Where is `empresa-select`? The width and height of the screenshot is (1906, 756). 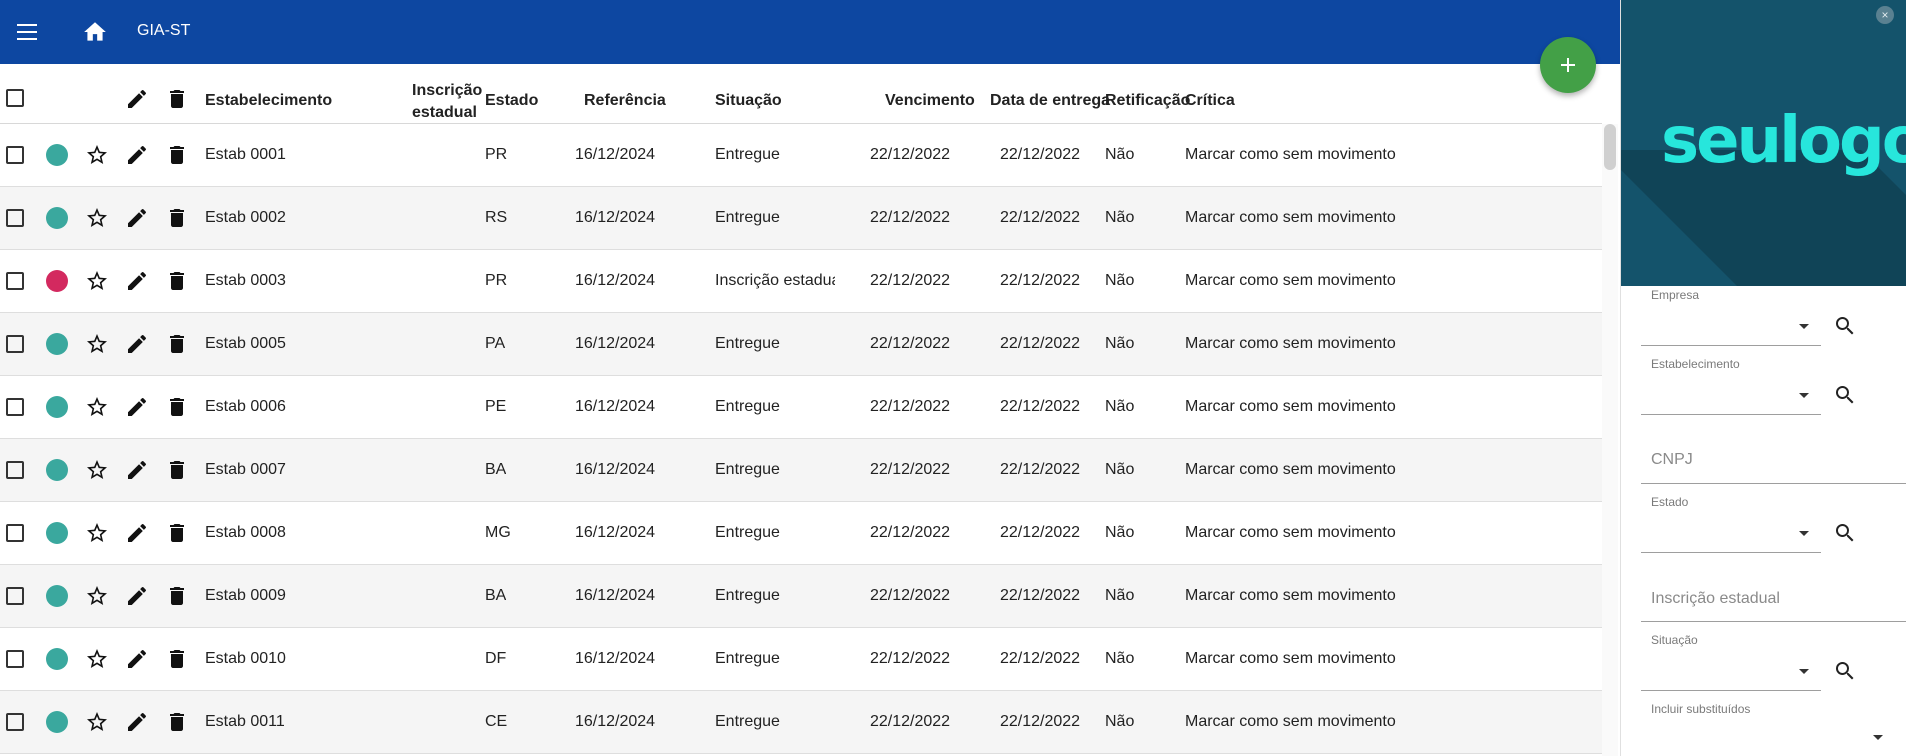 empresa-select is located at coordinates (1731, 322).